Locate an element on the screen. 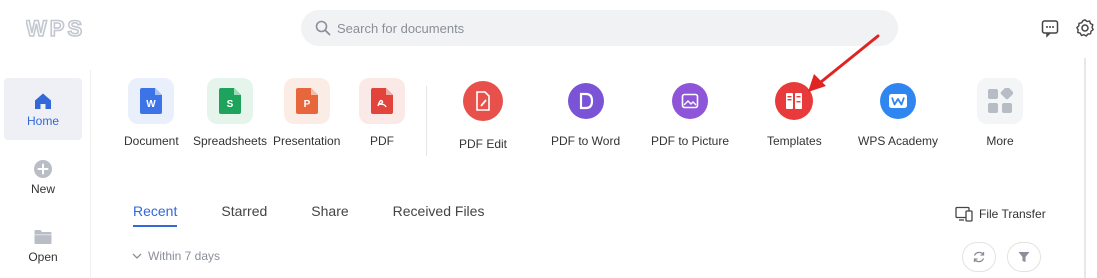 The image size is (1097, 278). app-label: Templates is located at coordinates (794, 141).